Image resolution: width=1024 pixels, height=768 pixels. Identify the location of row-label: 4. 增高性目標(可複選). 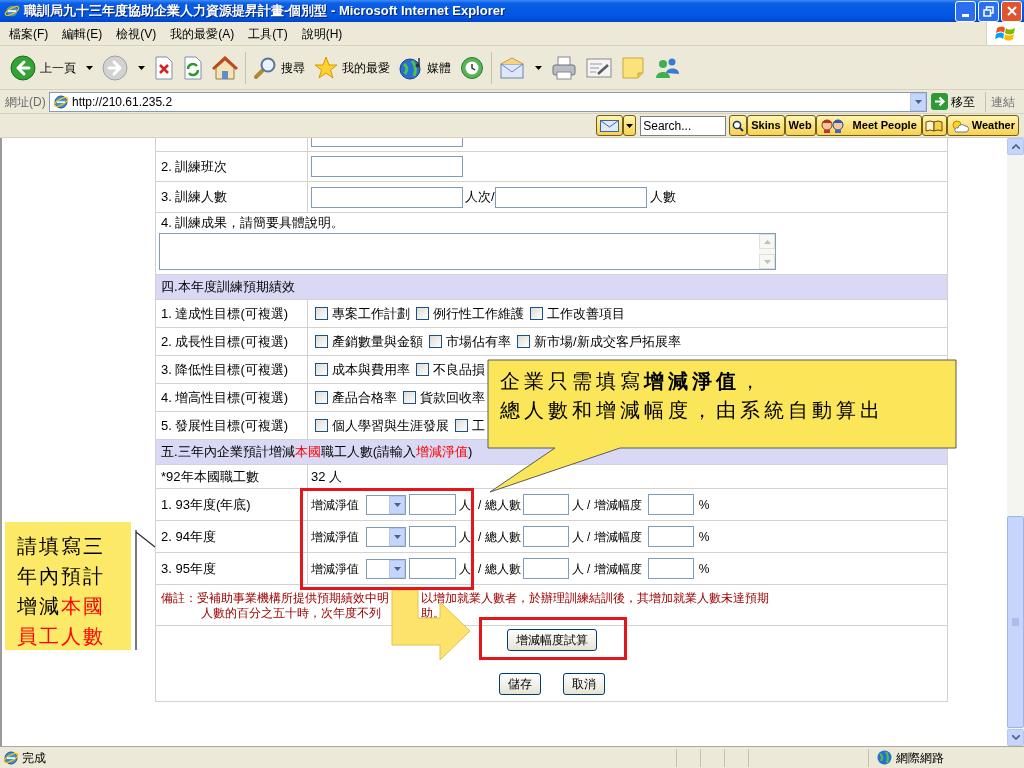
(225, 397).